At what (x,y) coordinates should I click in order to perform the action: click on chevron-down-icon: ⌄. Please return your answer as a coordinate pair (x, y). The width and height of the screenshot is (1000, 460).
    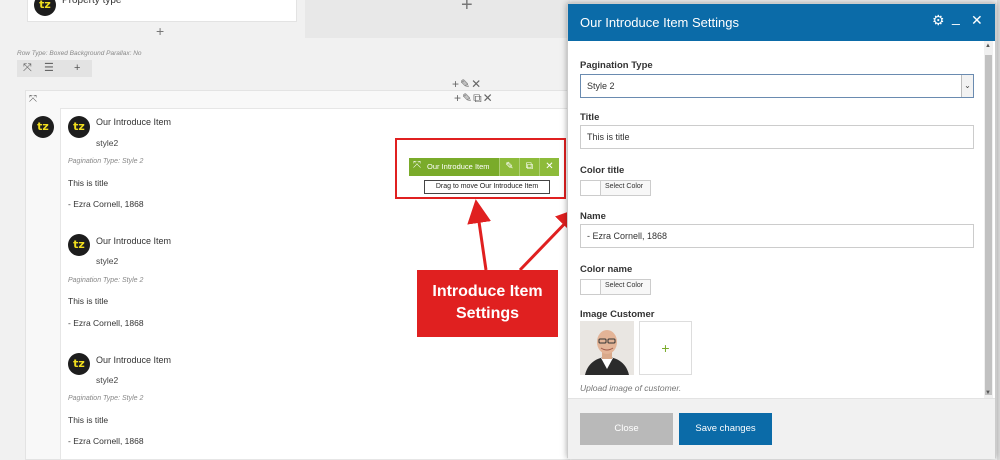
    Looking at the image, I should click on (967, 86).